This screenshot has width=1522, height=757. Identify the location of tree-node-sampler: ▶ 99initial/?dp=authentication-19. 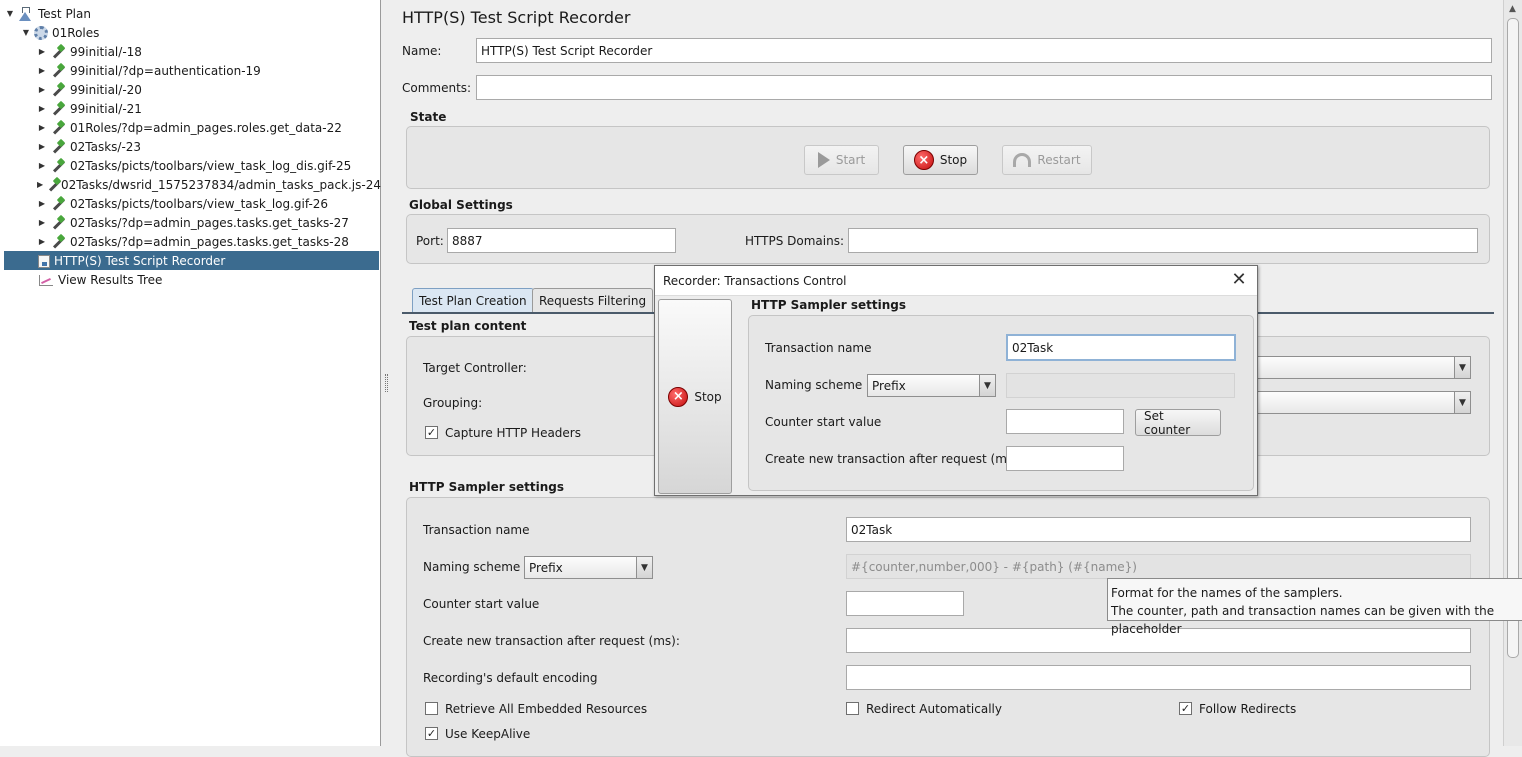
(148, 70).